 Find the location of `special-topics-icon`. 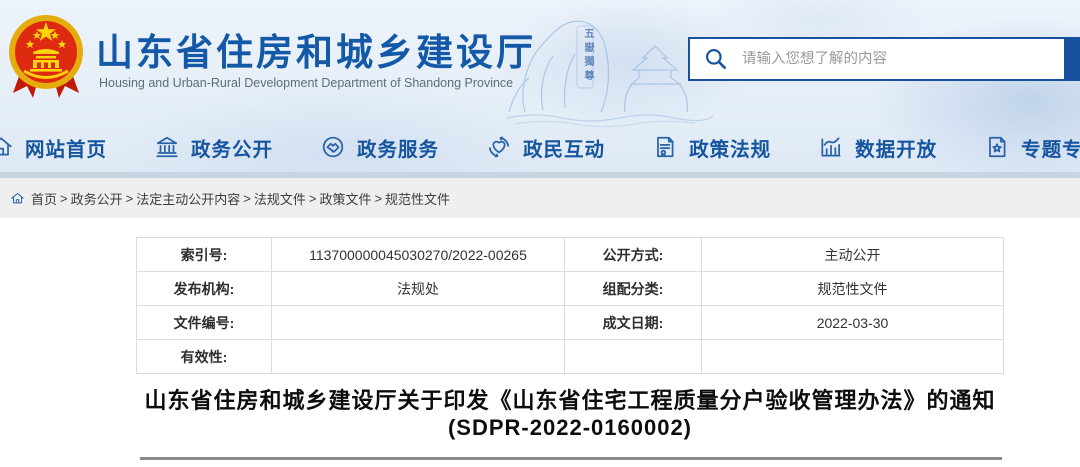

special-topics-icon is located at coordinates (997, 147).